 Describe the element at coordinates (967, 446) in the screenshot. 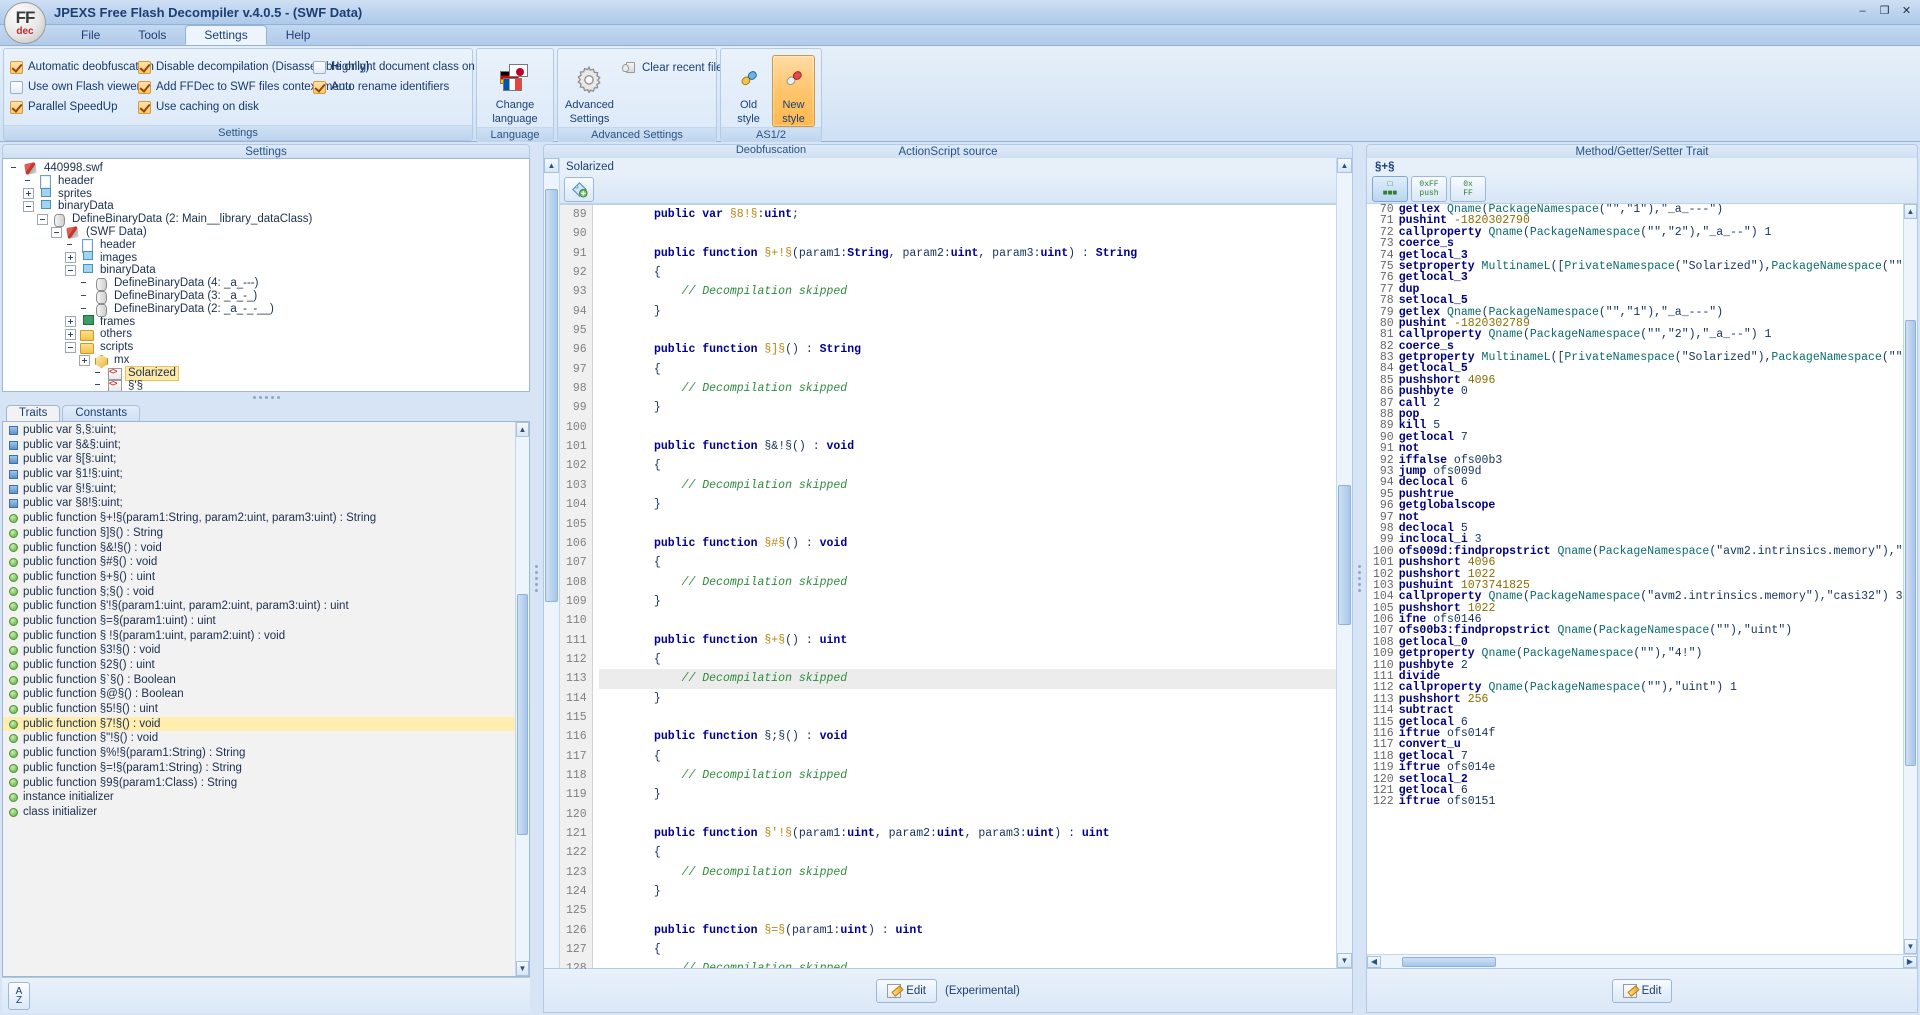

I see `source-line: public function §&!§() : void` at that location.